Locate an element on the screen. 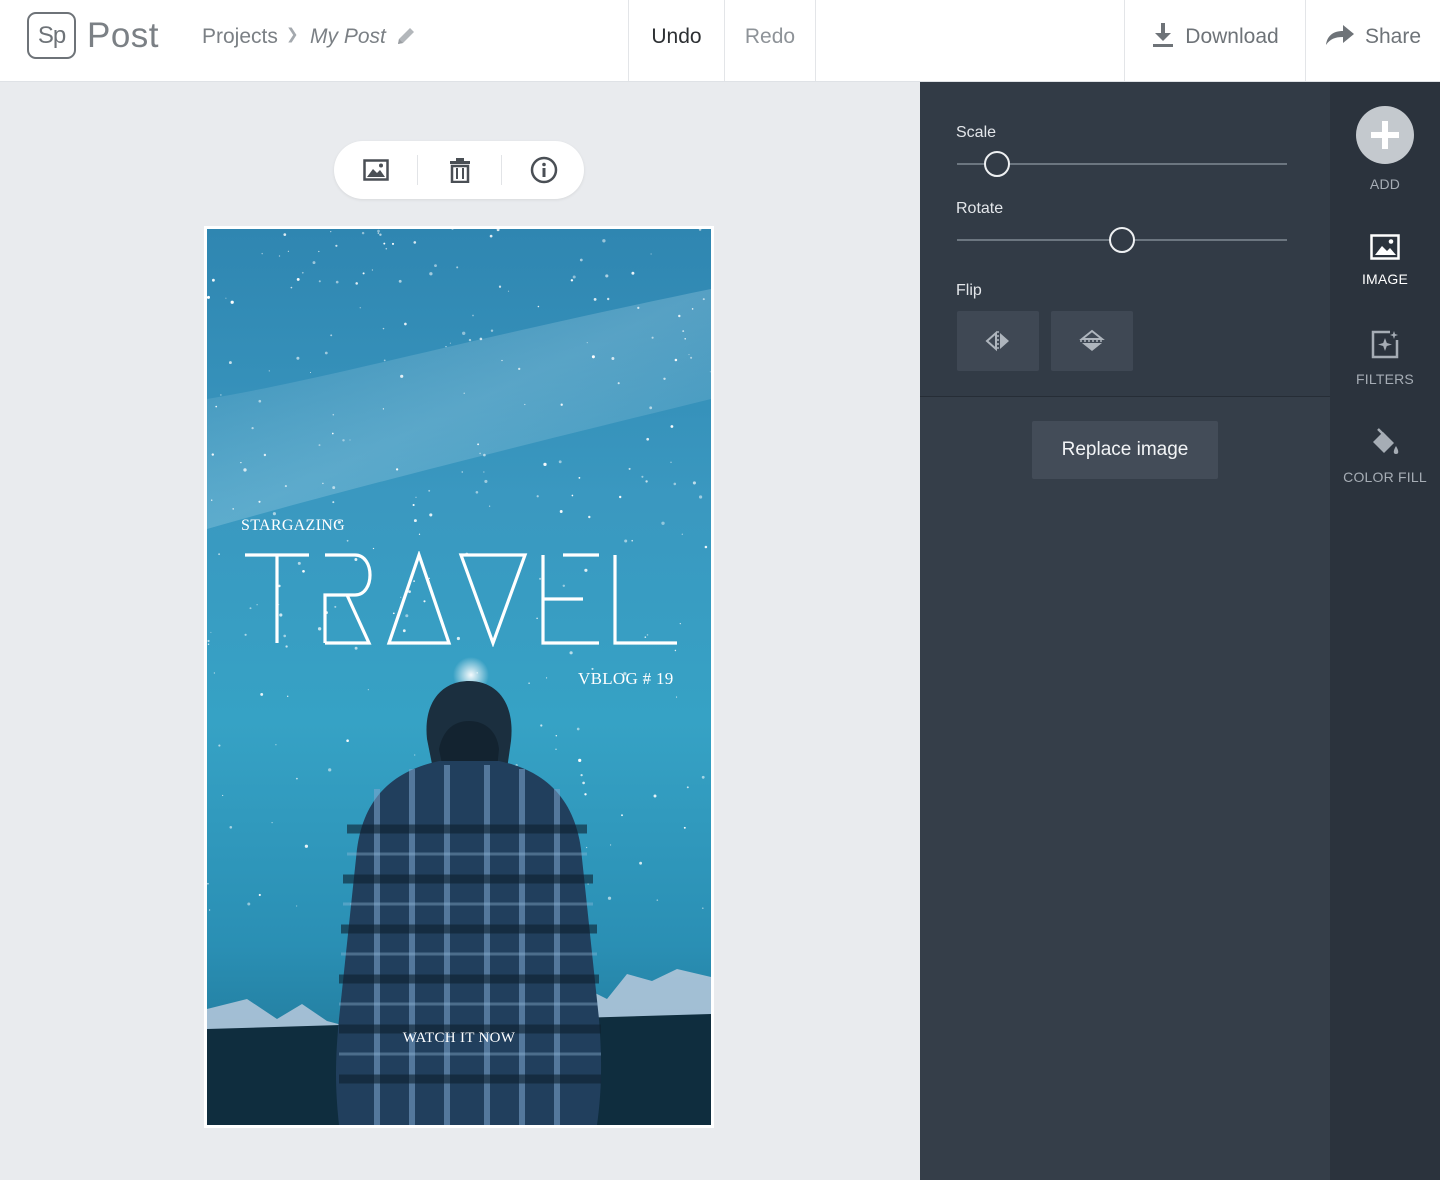 This screenshot has width=1440, height=1180. download-button: Download is located at coordinates (1214, 40).